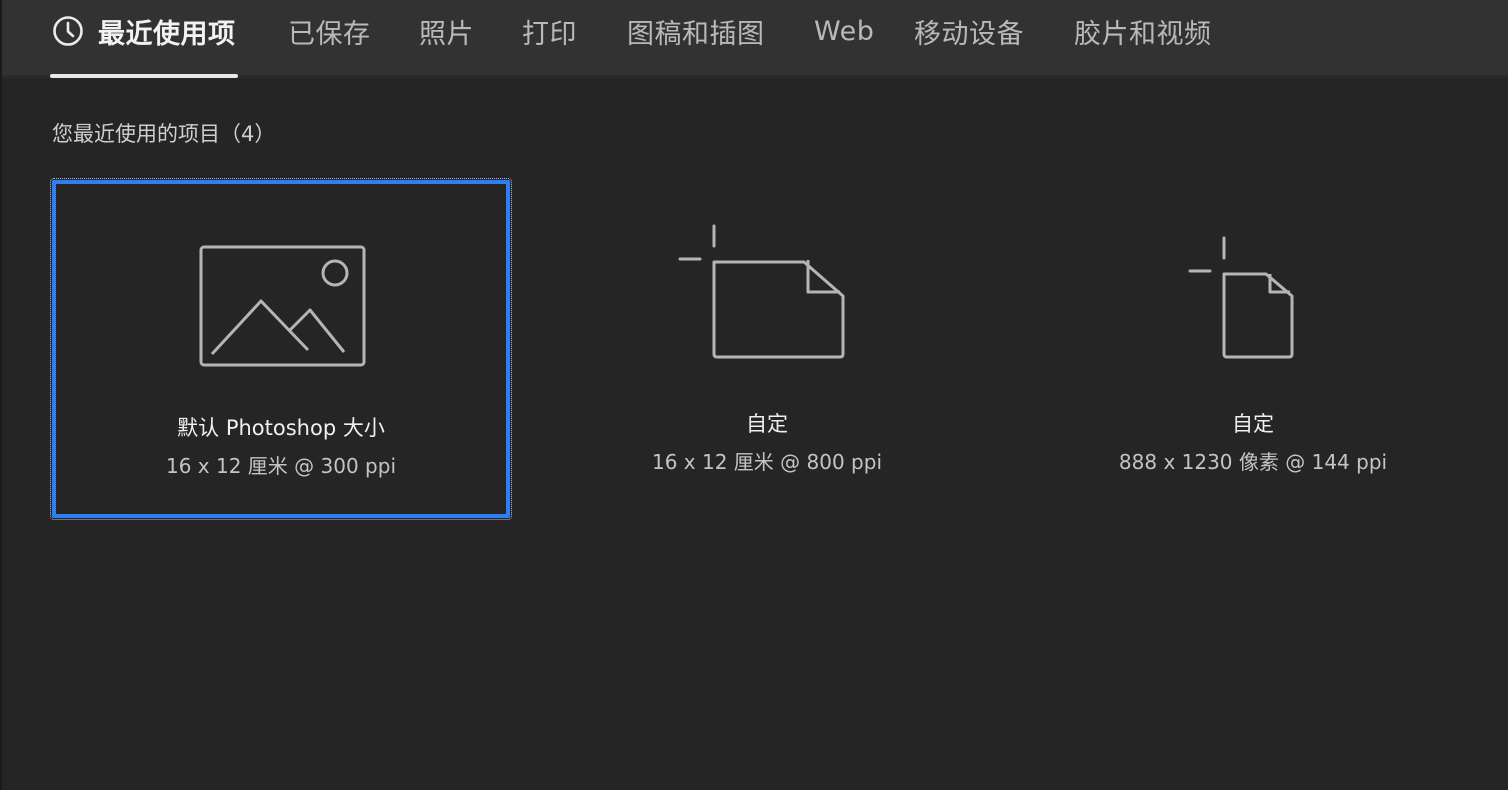 The height and width of the screenshot is (790, 1508). I want to click on preset-category-tabbar: 最近使用项 已保存 照片 打印 图稿和插图 Web 移动设备 胶片和视频, so click(755, 39).